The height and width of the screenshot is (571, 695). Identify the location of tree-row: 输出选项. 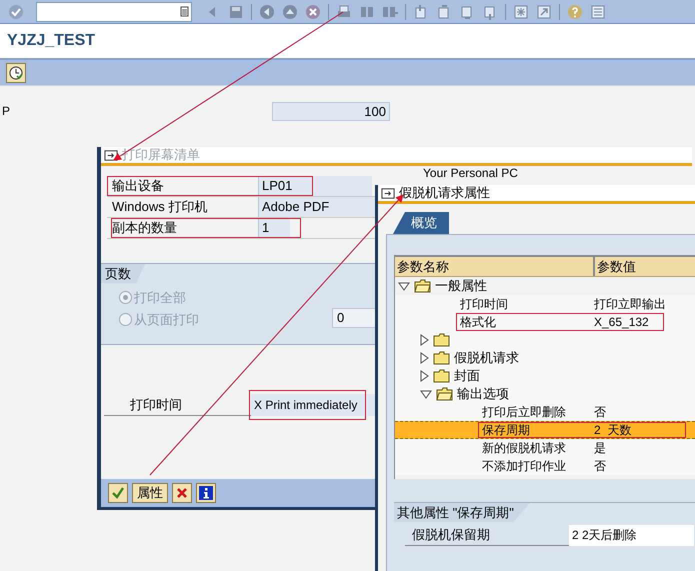
(545, 394).